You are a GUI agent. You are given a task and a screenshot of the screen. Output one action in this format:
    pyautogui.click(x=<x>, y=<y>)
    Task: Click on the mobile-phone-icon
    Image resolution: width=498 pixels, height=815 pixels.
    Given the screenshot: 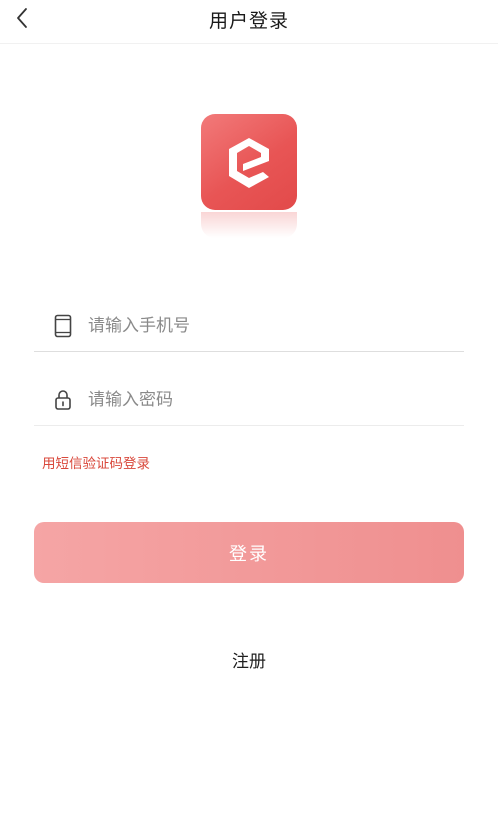 What is the action you would take?
    pyautogui.click(x=63, y=326)
    